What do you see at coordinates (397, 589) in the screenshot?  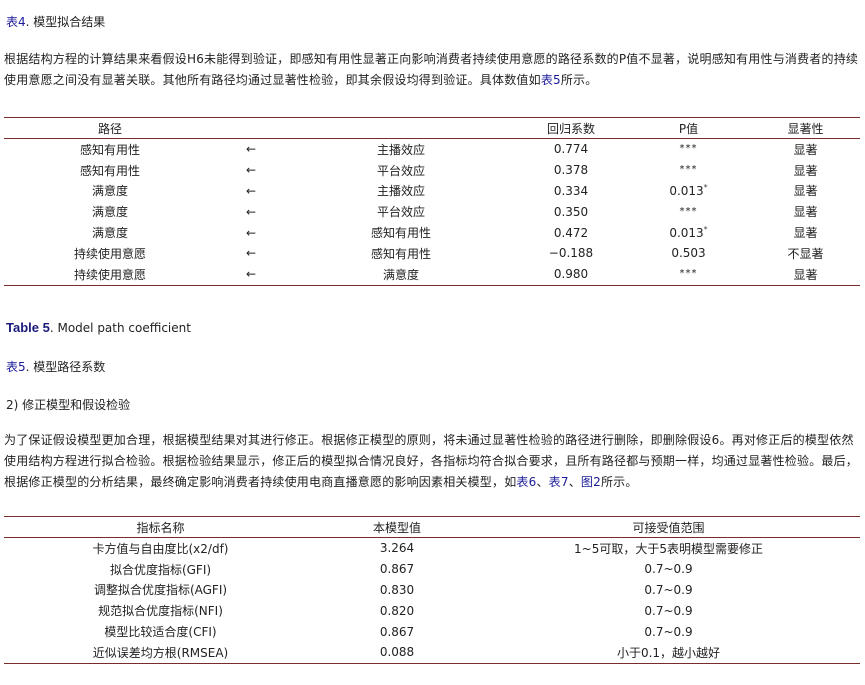 I see `model-value-cell: 0.830` at bounding box center [397, 589].